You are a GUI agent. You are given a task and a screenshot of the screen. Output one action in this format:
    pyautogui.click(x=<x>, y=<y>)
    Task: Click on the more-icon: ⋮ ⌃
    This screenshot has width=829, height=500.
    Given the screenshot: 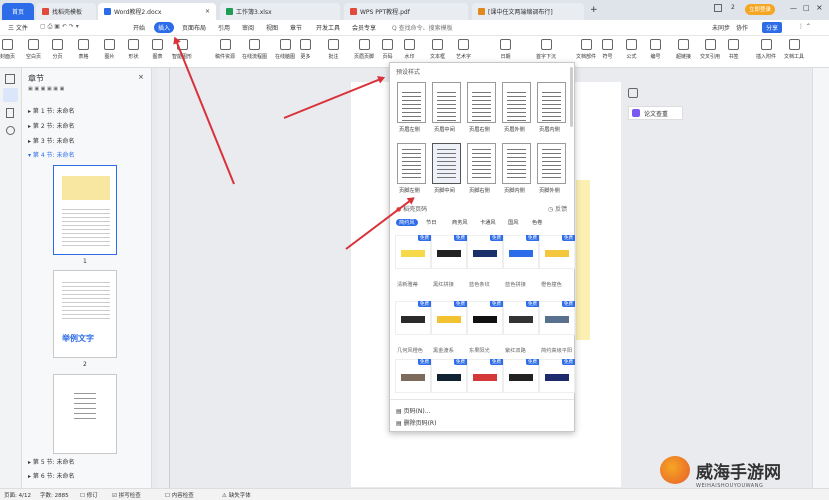 What is the action you would take?
    pyautogui.click(x=804, y=26)
    